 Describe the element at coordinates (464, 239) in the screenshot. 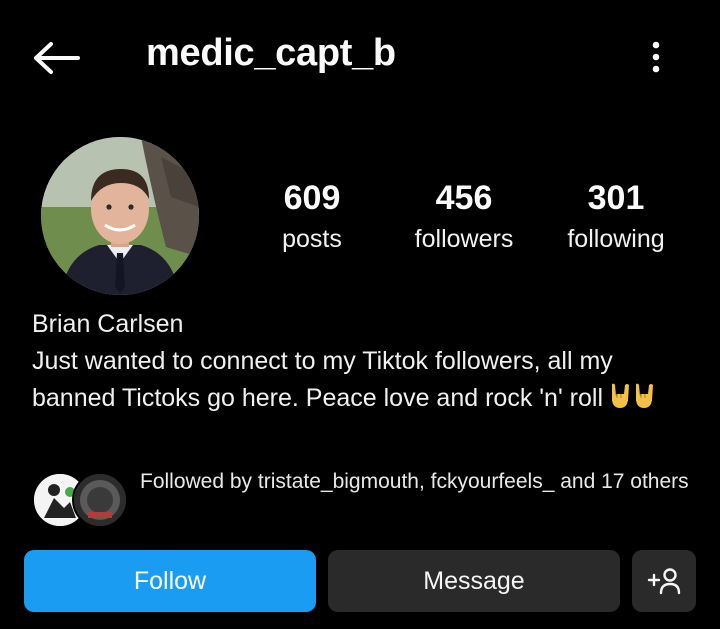

I see `followers-label: followers` at that location.